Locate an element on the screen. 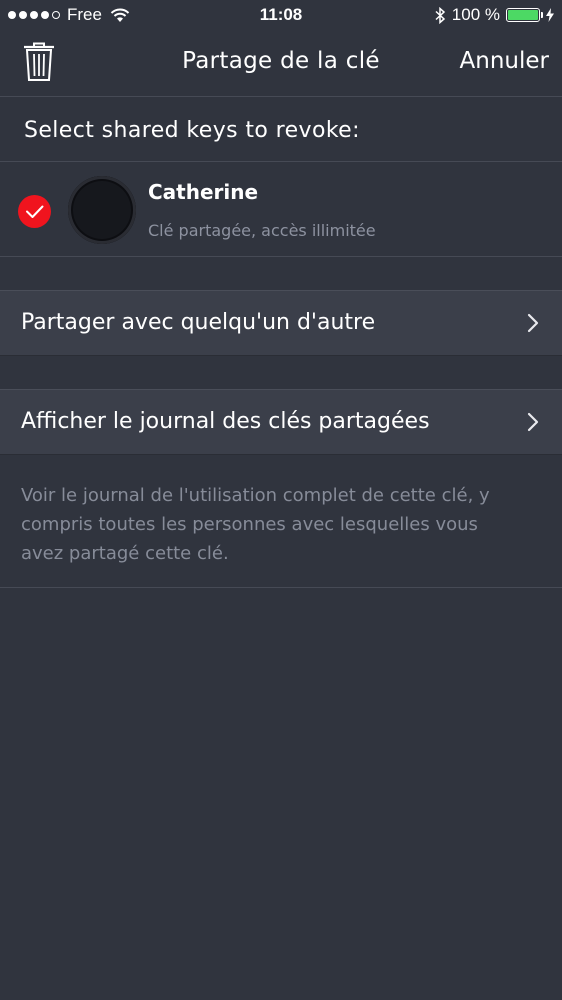 This screenshot has width=562, height=1000. selected-check-icon is located at coordinates (34, 211).